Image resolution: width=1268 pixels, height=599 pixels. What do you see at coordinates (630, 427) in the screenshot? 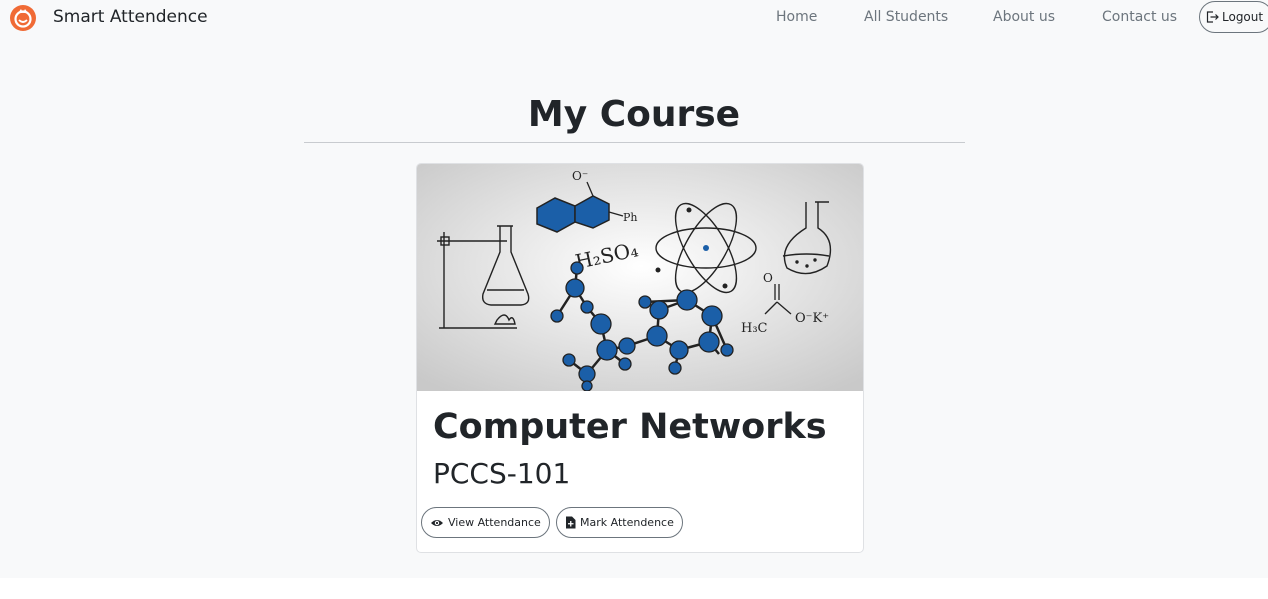
I see `course-name: Computer Networks` at bounding box center [630, 427].